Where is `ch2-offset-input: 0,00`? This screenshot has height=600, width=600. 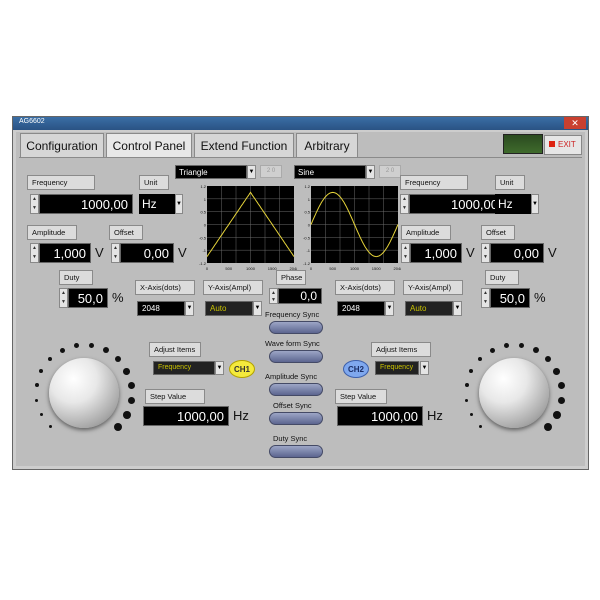
ch2-offset-input: 0,00 is located at coordinates (517, 253).